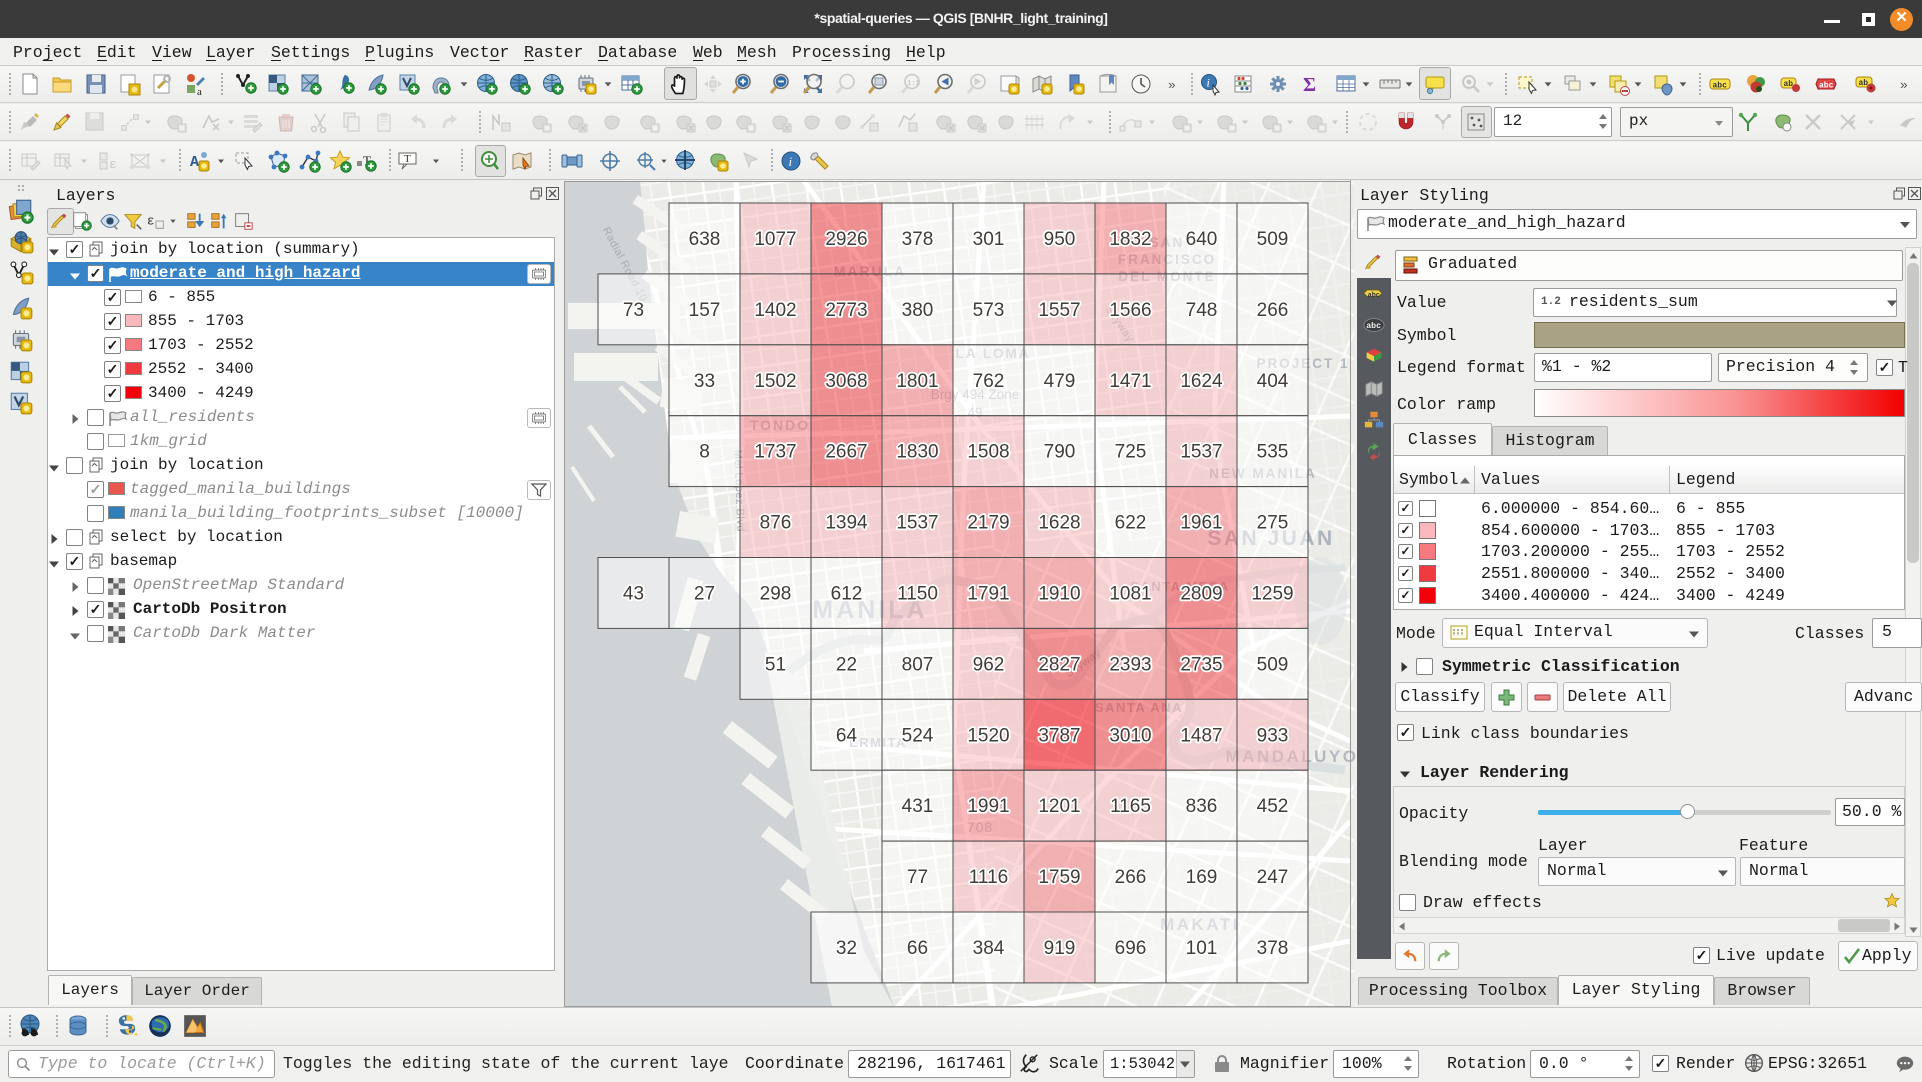  Describe the element at coordinates (1202, 948) in the screenshot. I see `svg-text: 101` at that location.